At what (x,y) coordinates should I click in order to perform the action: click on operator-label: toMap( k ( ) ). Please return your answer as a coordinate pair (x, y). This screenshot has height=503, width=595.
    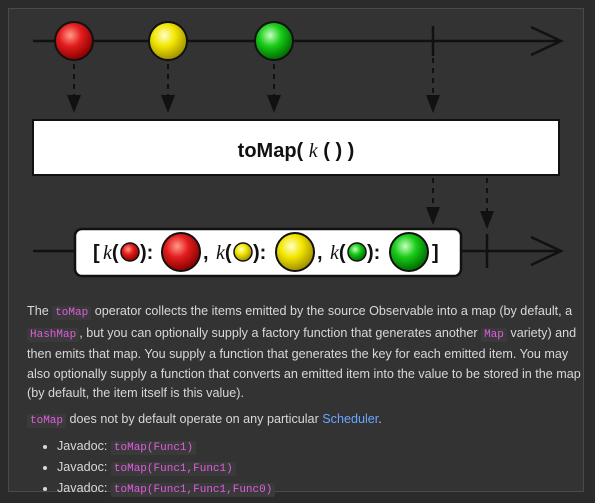
    Looking at the image, I should click on (296, 151).